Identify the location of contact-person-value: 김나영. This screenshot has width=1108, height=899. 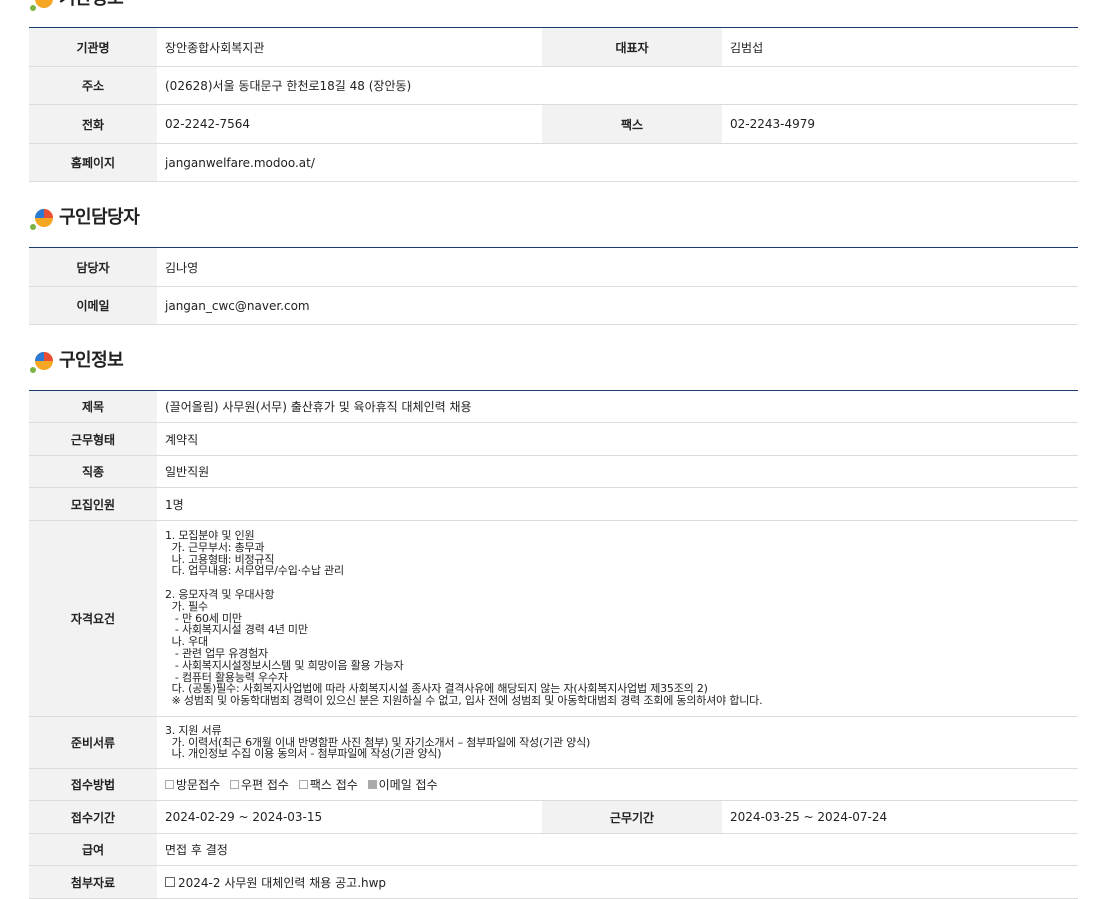
(617, 267).